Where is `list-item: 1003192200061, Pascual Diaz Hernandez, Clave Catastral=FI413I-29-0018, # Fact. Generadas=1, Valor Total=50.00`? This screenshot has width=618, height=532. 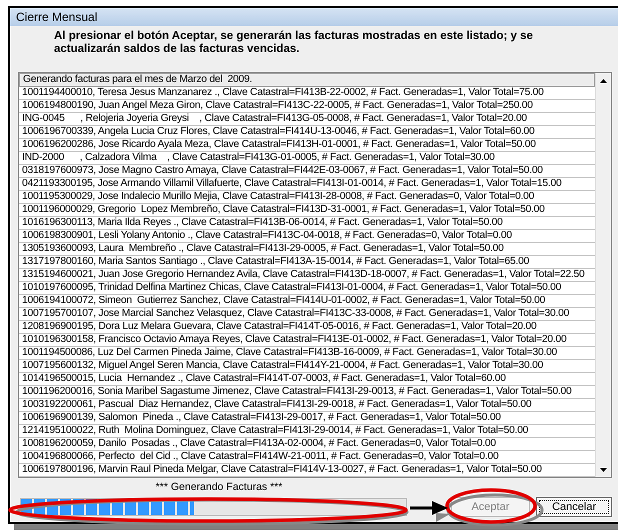
list-item: 1003192200061, Pascual Diaz Hernandez, Clave Catastral=FI413I-29-0018, # Fact. Generadas=1, Valor Total=50.00 is located at coordinates (307, 405).